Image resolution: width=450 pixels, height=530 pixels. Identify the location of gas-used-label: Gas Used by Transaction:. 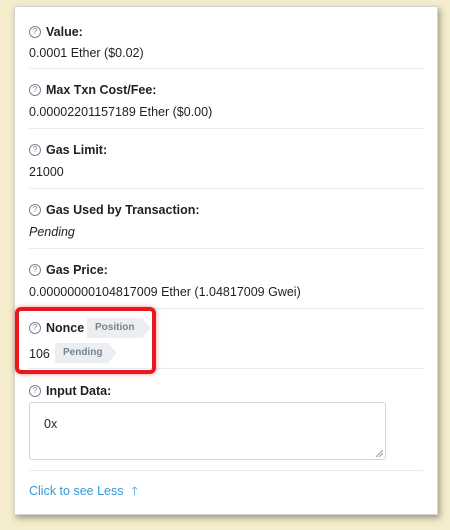
(123, 210).